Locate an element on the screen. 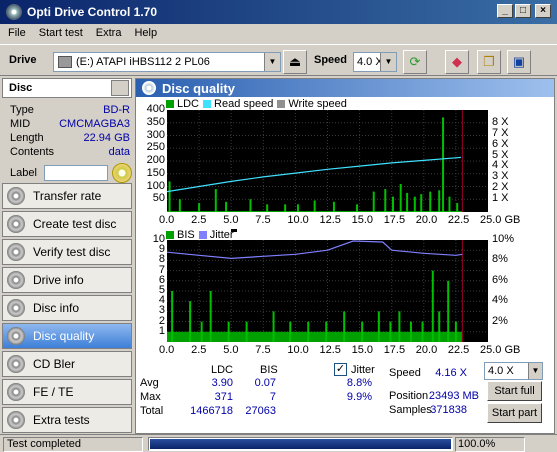 The width and height of the screenshot is (557, 452). y-tick-label: 400 is located at coordinates (155, 109).